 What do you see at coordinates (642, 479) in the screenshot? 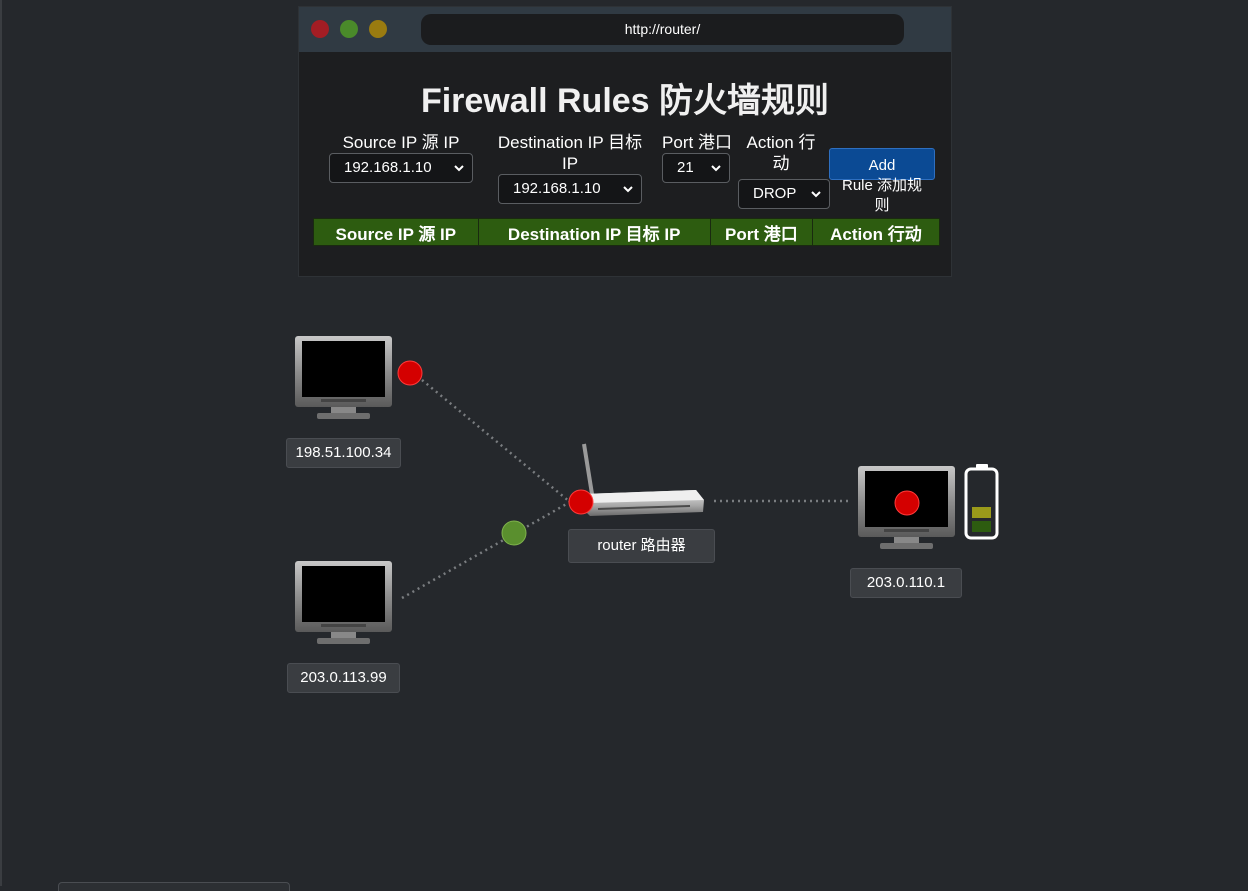
I see `router-icon` at bounding box center [642, 479].